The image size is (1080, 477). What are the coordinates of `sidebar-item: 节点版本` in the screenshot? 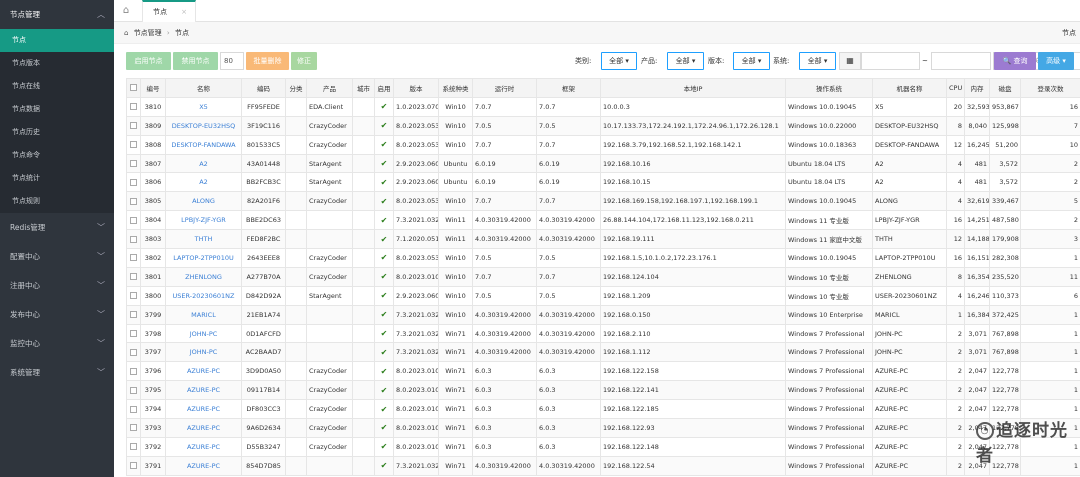 It's located at (57, 63).